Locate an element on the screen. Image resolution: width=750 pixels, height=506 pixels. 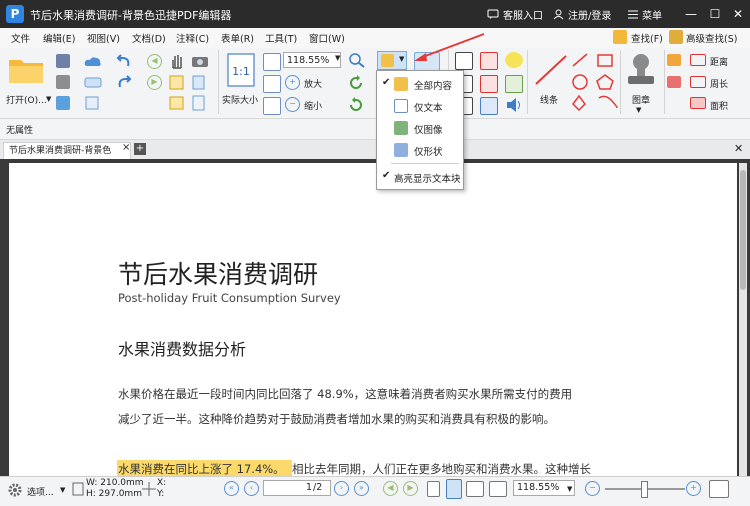
image-only-icon is located at coordinates (401, 128).